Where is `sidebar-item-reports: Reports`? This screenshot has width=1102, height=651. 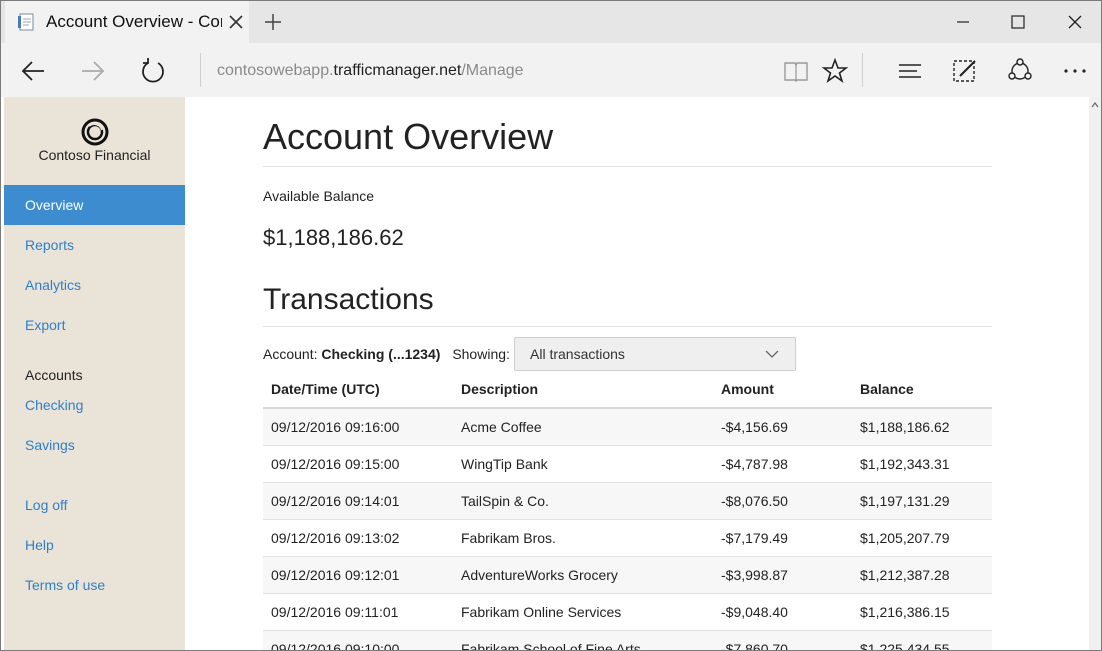 sidebar-item-reports: Reports is located at coordinates (94, 245).